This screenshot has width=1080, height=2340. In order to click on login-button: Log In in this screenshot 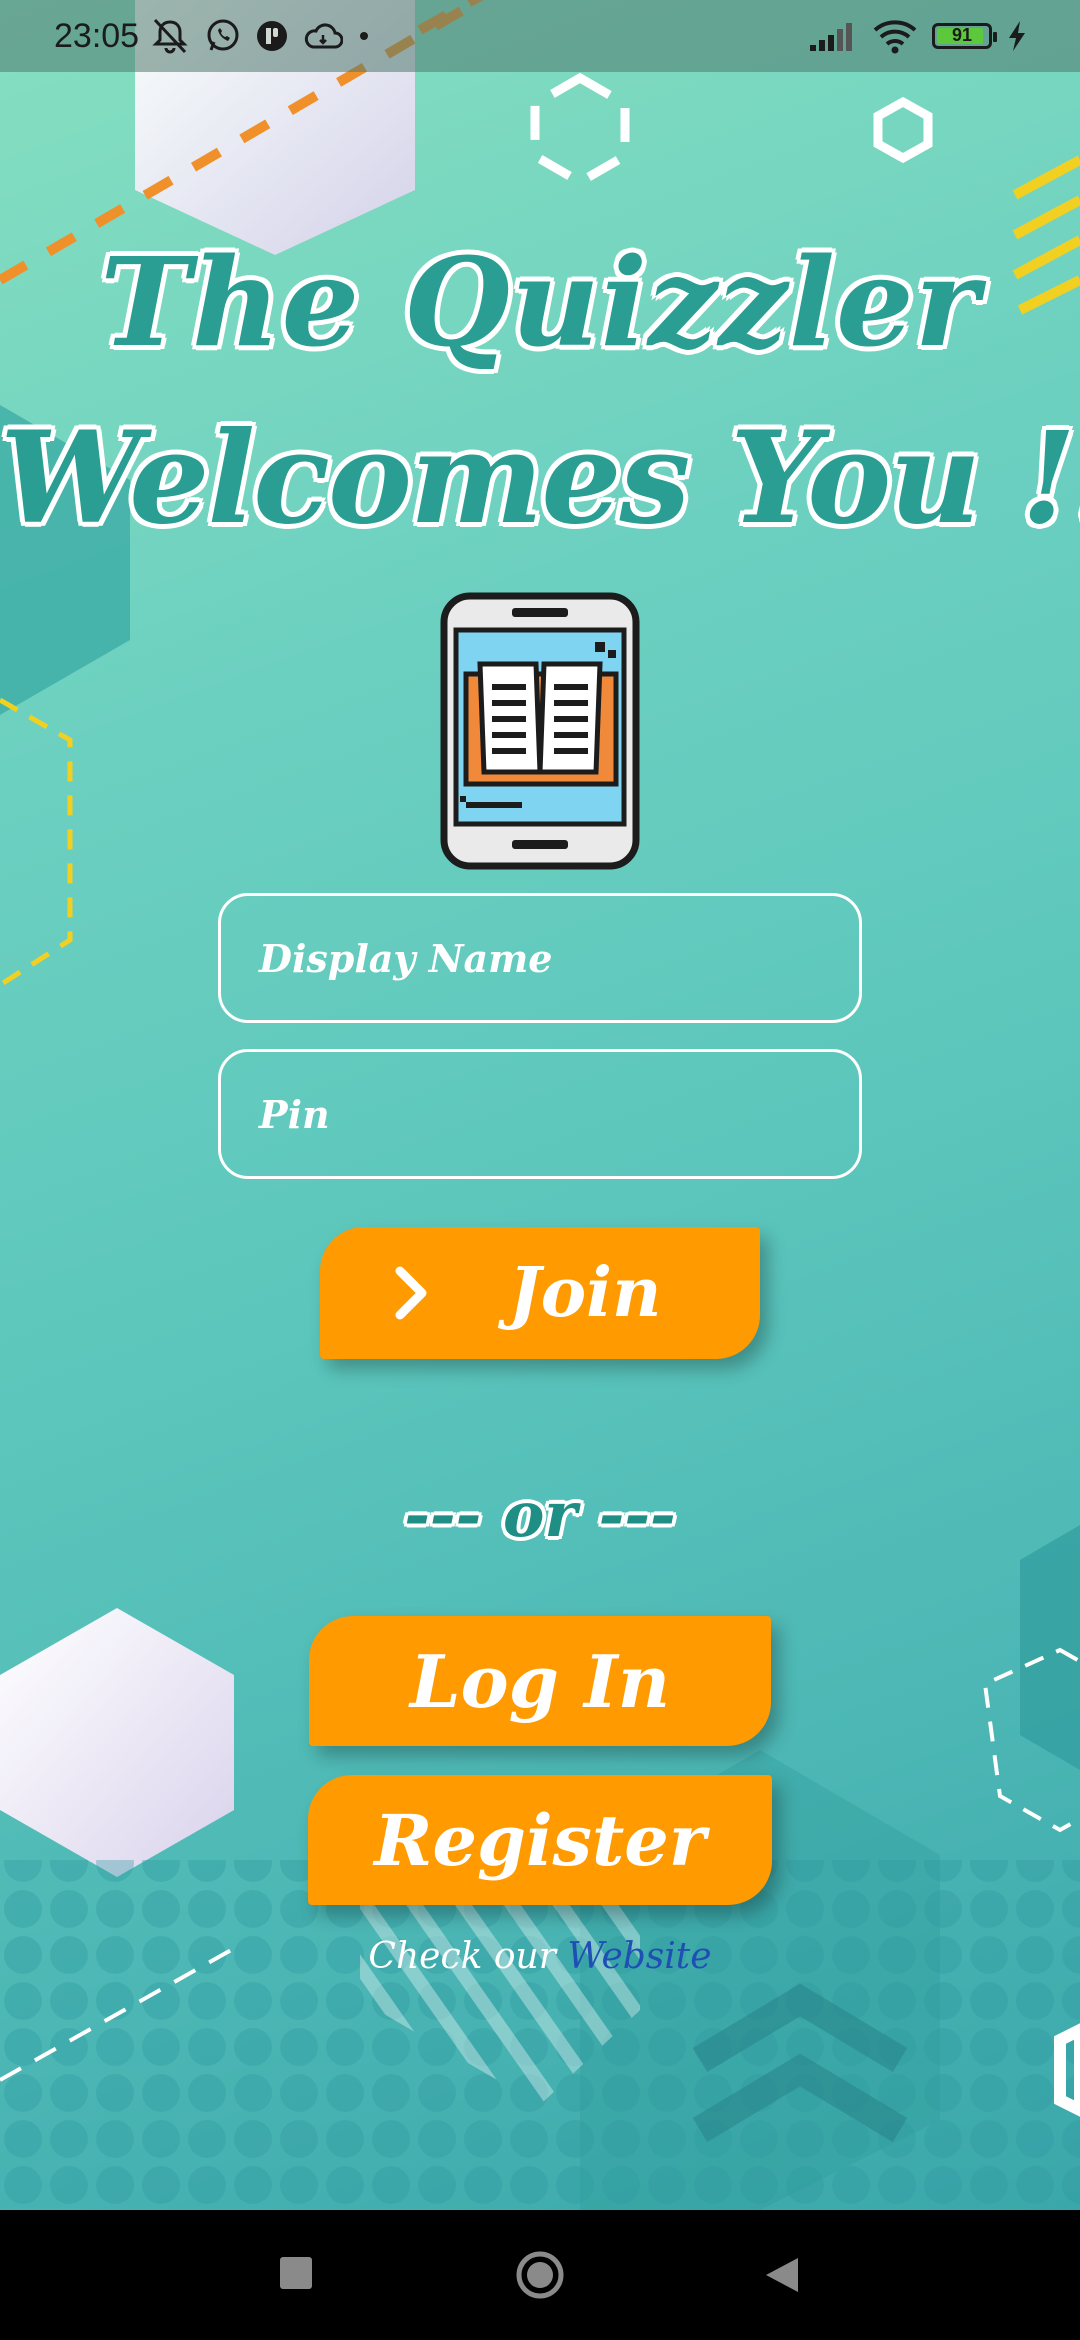, I will do `click(540, 1681)`.